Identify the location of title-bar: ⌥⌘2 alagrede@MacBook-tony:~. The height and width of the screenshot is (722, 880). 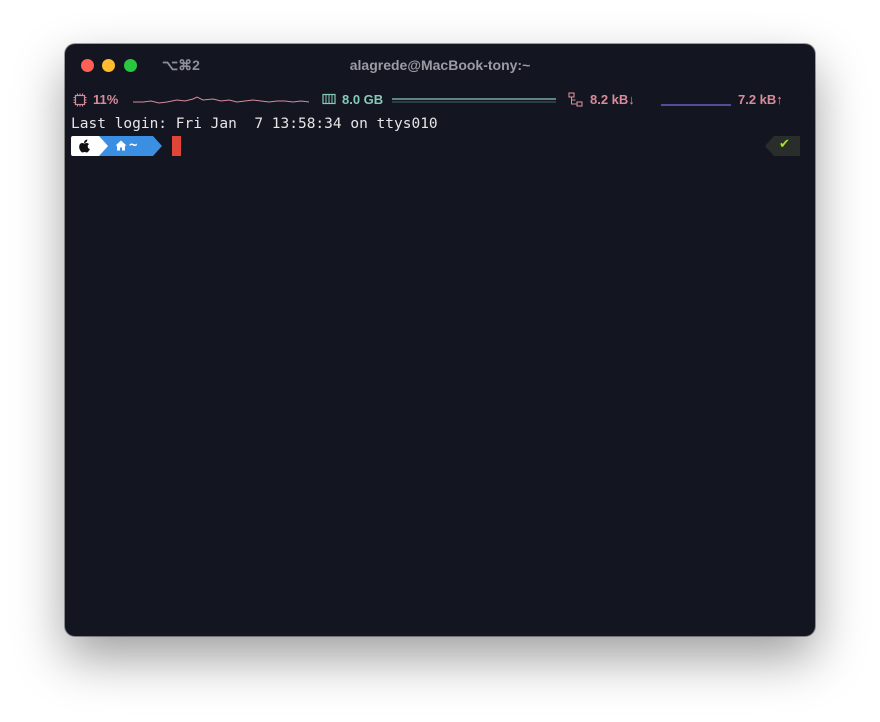
(440, 66).